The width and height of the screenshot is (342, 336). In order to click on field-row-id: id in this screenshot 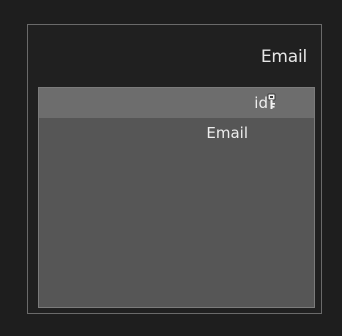, I will do `click(176, 103)`.